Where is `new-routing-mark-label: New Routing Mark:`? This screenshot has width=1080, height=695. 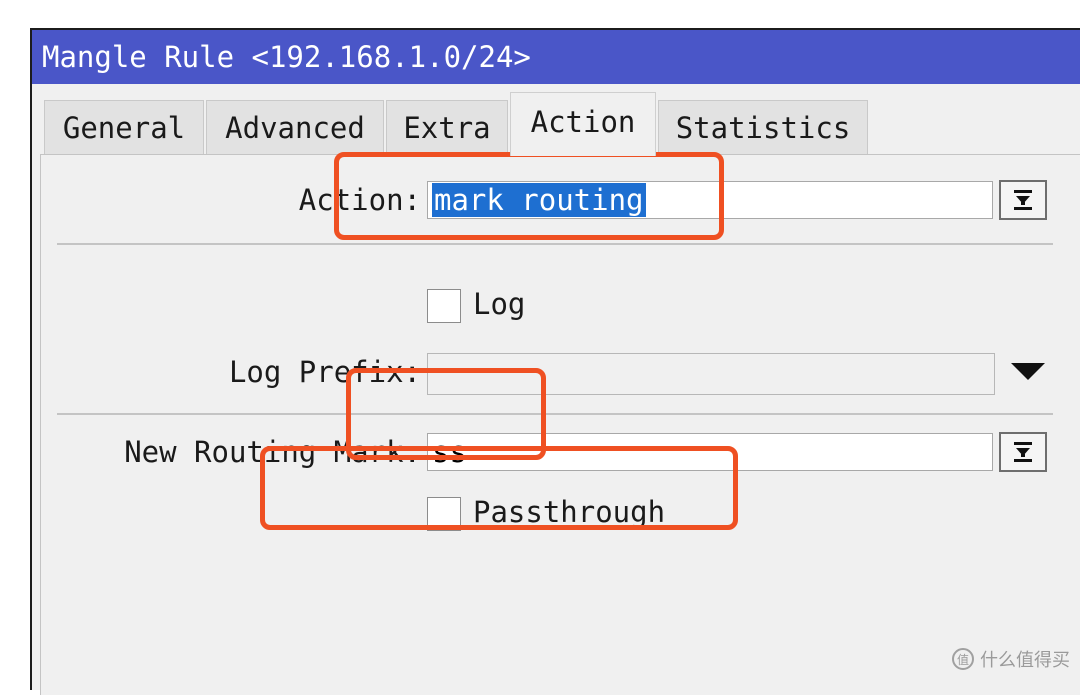 new-routing-mark-label: New Routing Mark: is located at coordinates (272, 452).